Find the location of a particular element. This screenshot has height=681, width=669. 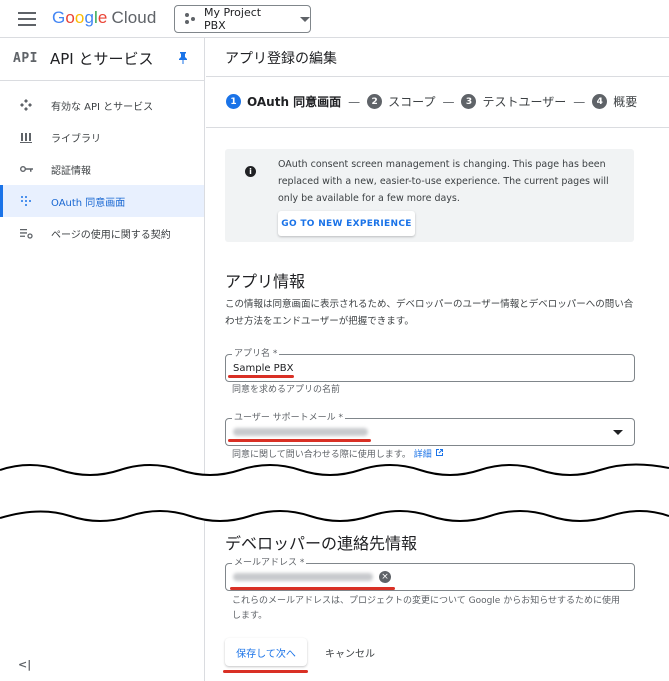

menu-icon is located at coordinates (27, 19).